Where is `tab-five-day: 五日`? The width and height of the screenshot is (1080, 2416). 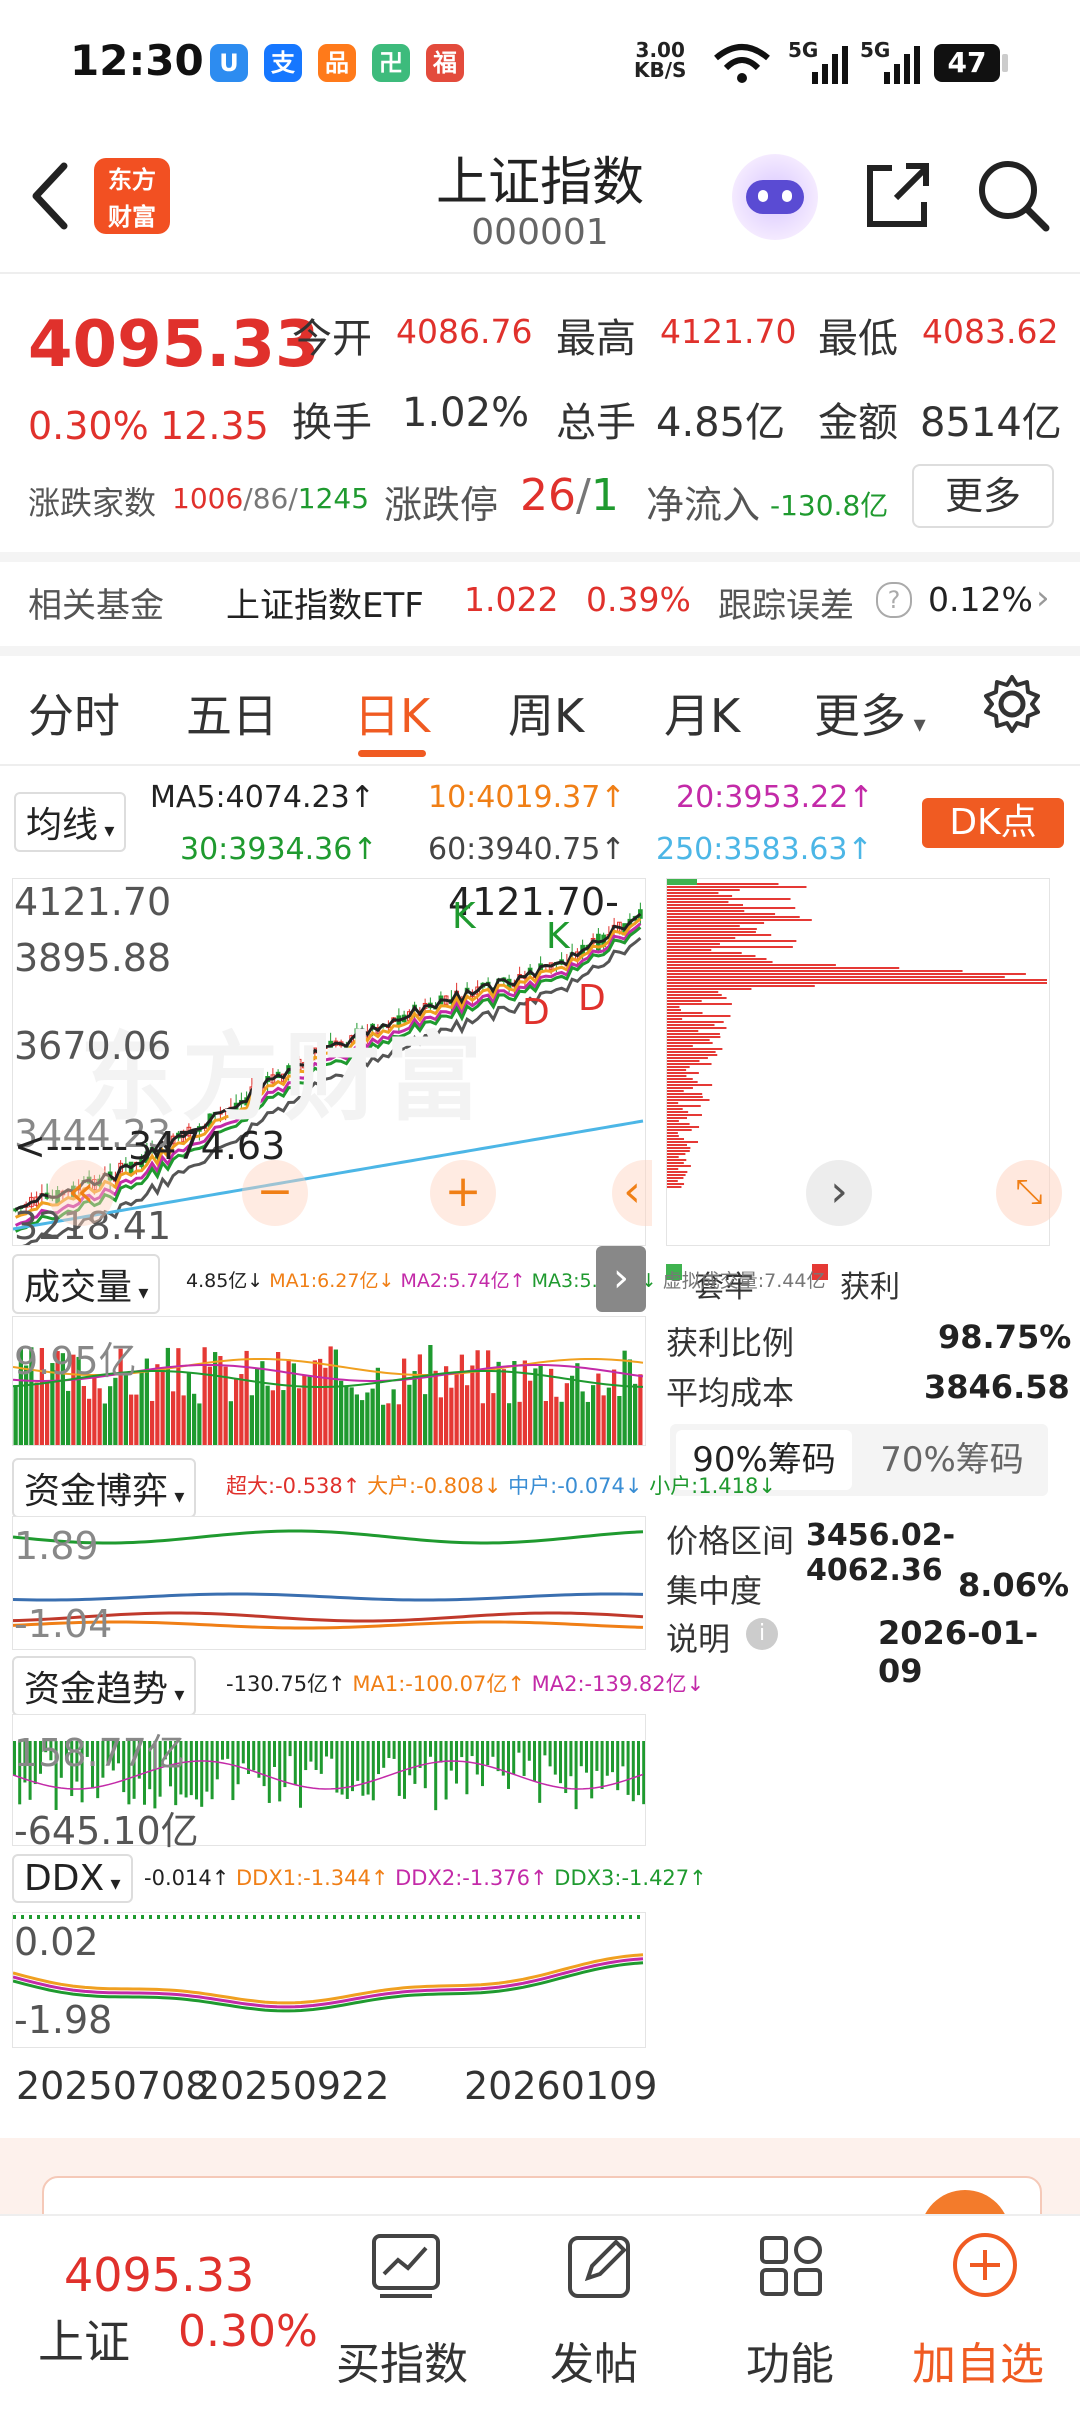 tab-five-day: 五日 is located at coordinates (232, 713).